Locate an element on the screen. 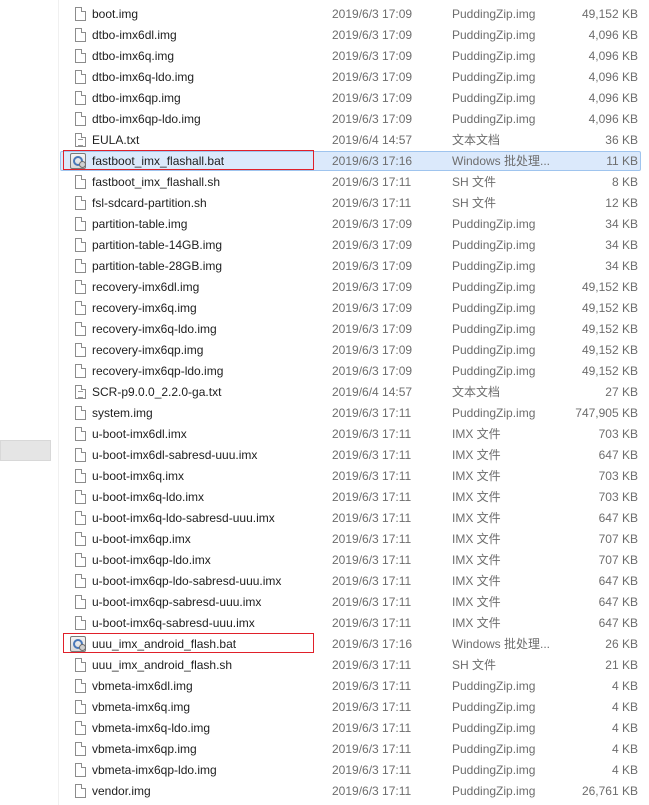  file-type: SH 文件 is located at coordinates (474, 203).